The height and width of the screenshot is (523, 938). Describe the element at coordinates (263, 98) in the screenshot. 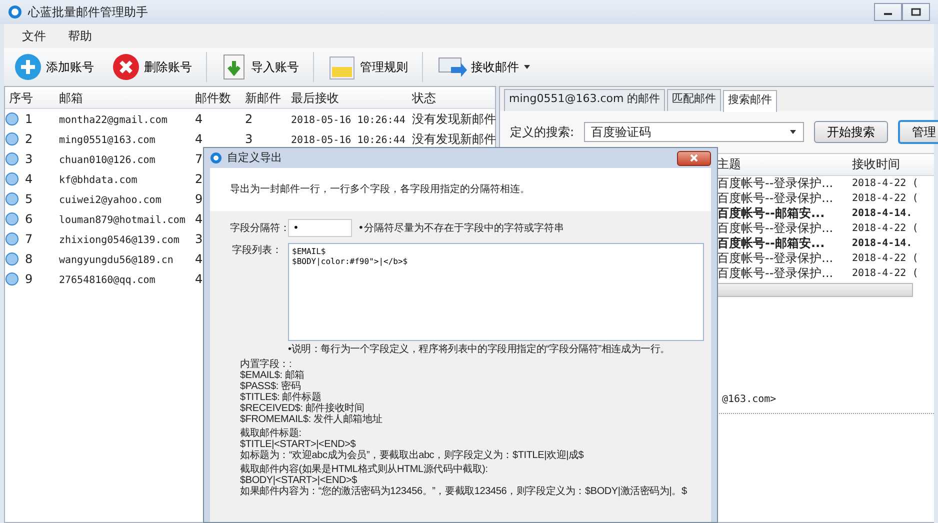

I see `column-header: 新邮件` at that location.